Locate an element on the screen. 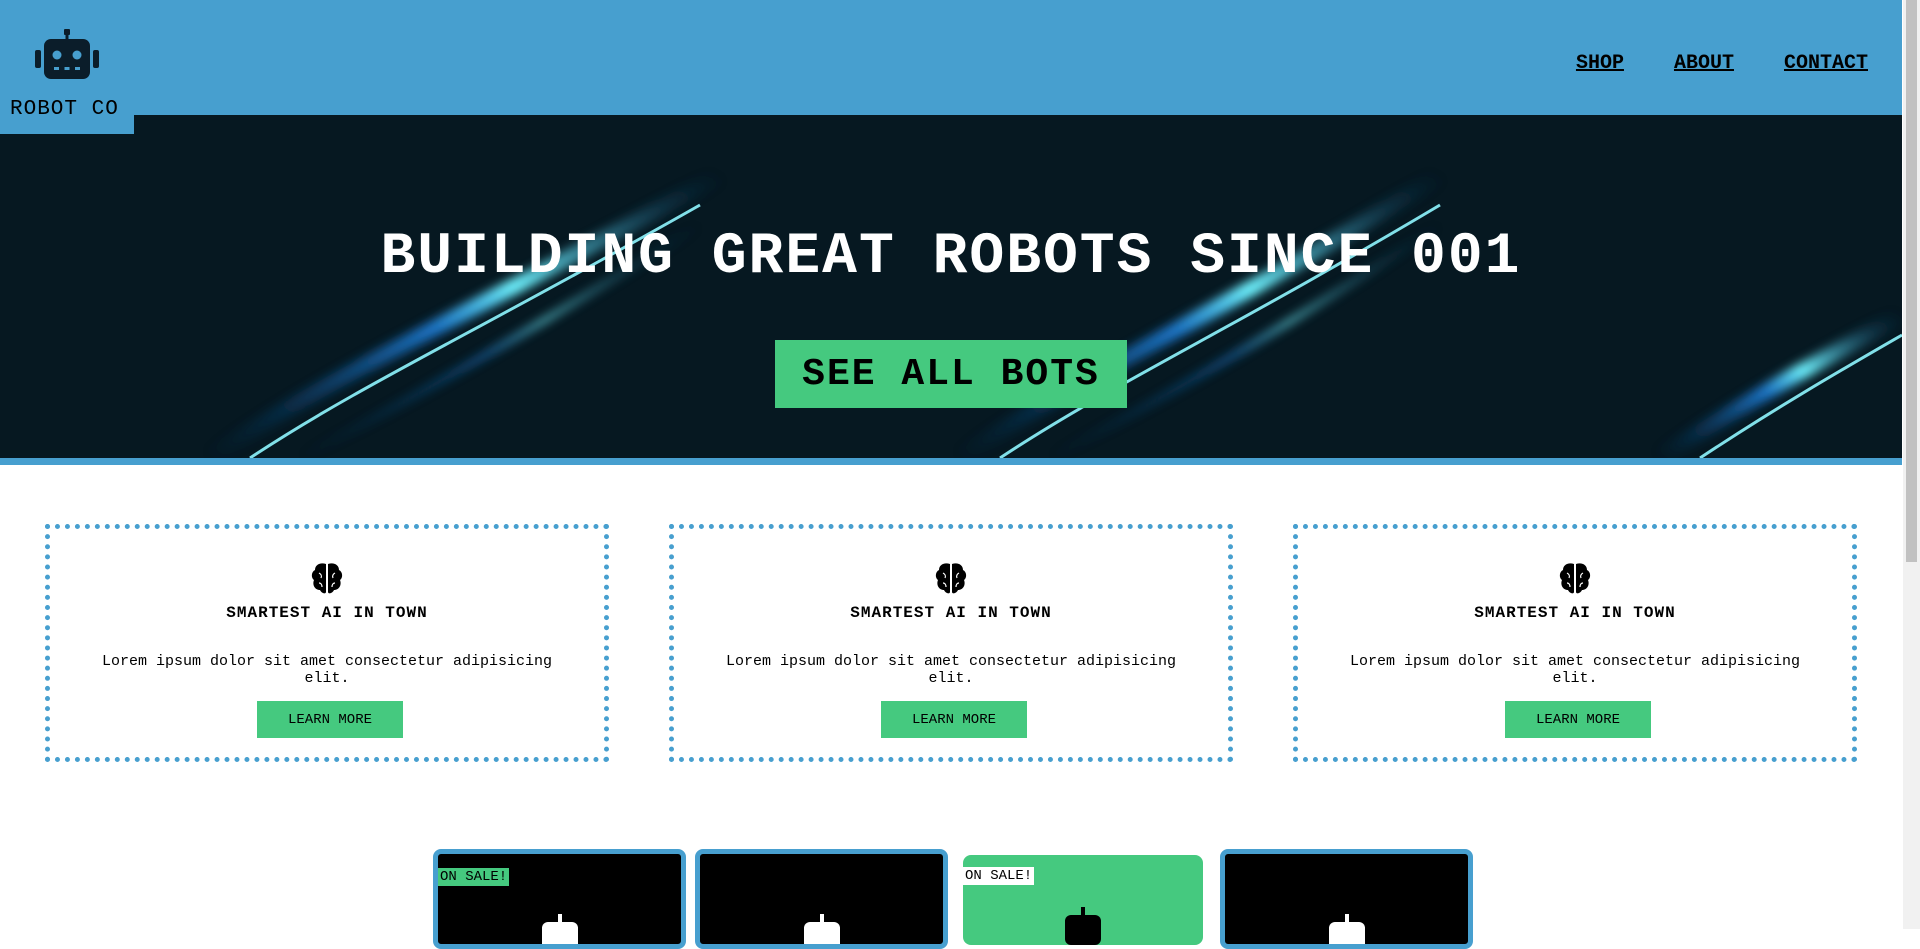 The height and width of the screenshot is (949, 1920). page-scrollbar is located at coordinates (1911, 464).